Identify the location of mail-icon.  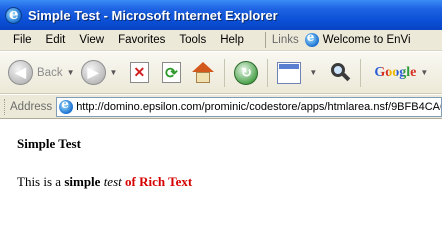
(289, 72).